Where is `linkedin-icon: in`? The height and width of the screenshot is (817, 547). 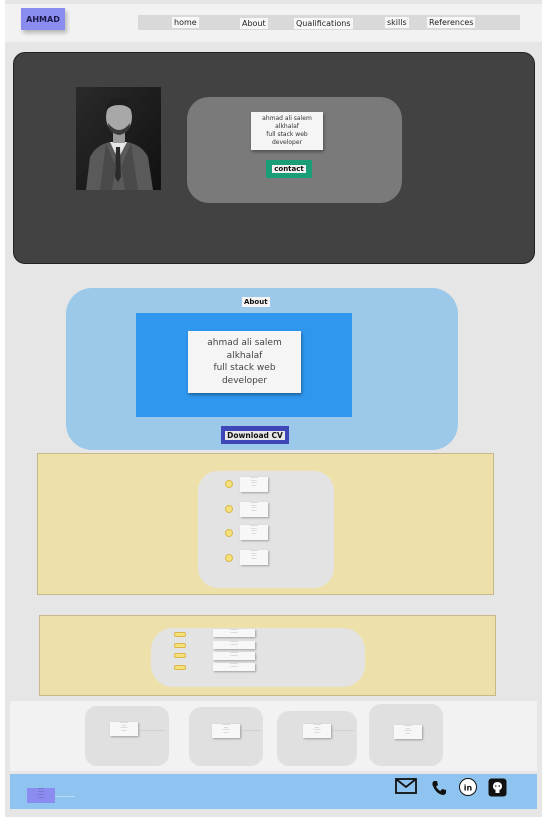
linkedin-icon: in is located at coordinates (468, 787).